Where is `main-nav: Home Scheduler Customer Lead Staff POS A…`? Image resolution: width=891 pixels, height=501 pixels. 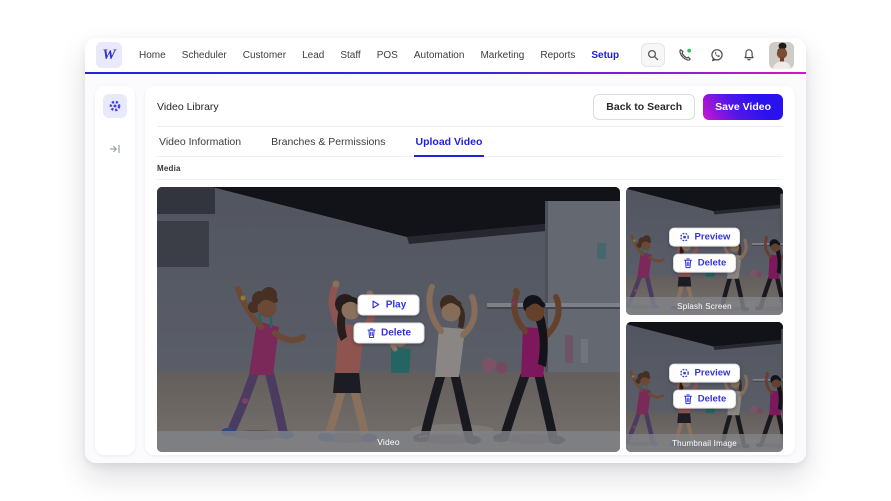
main-nav: Home Scheduler Customer Lead Staff POS A… is located at coordinates (379, 55).